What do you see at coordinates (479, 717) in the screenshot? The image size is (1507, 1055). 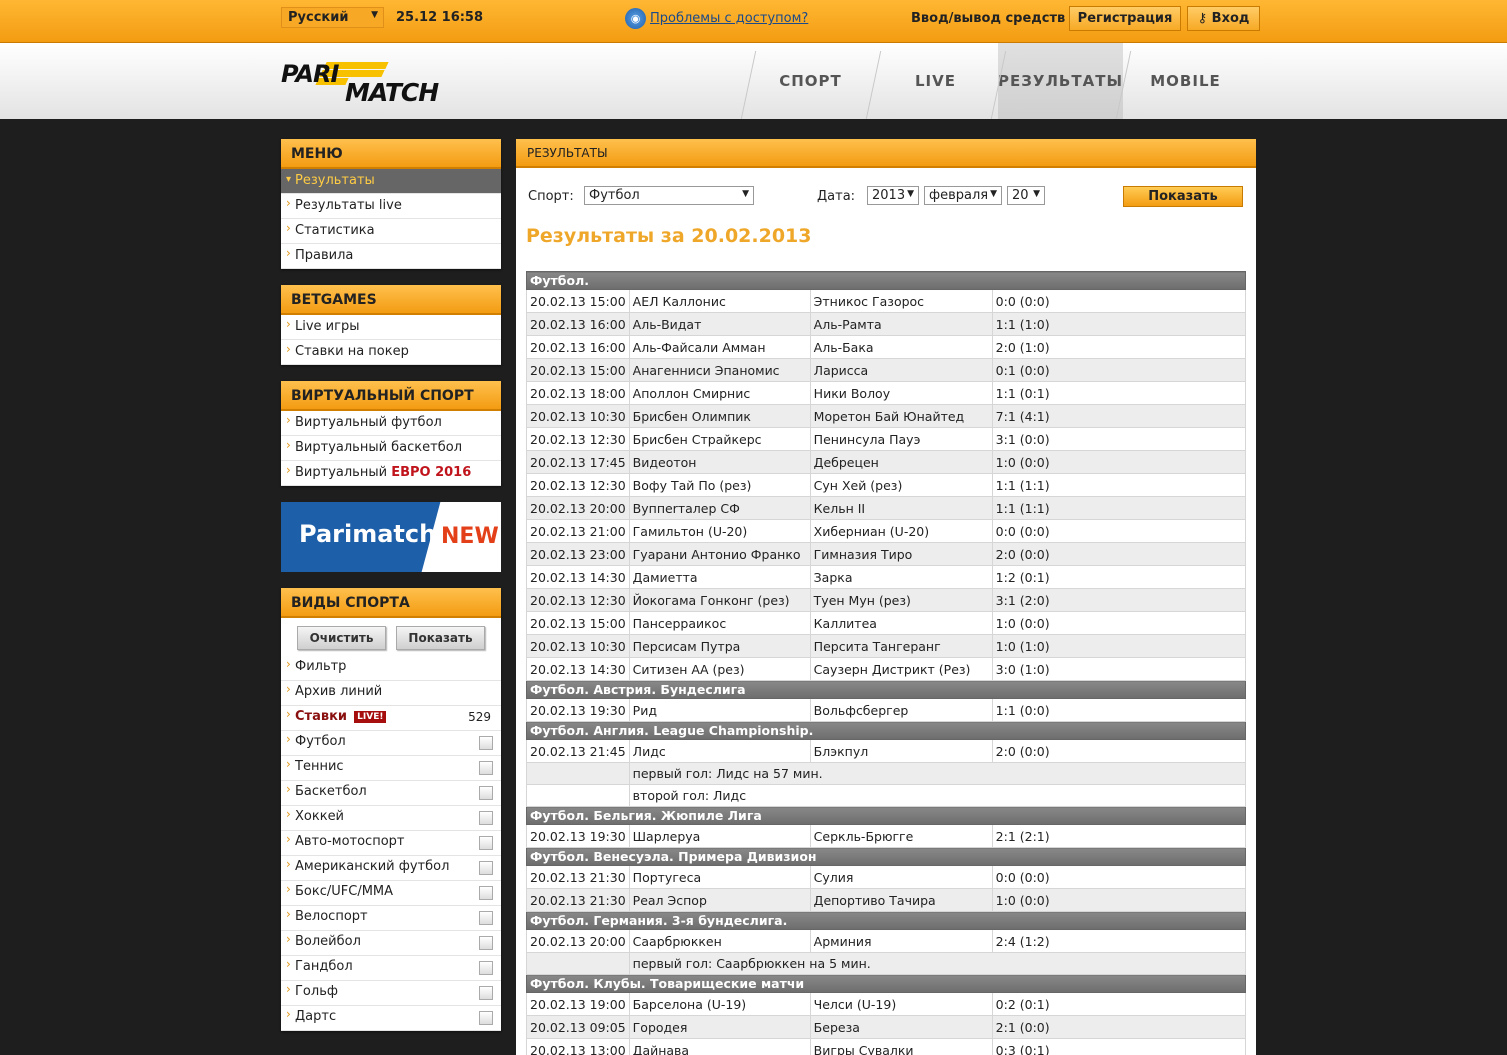 I see `stavki-count: 529` at bounding box center [479, 717].